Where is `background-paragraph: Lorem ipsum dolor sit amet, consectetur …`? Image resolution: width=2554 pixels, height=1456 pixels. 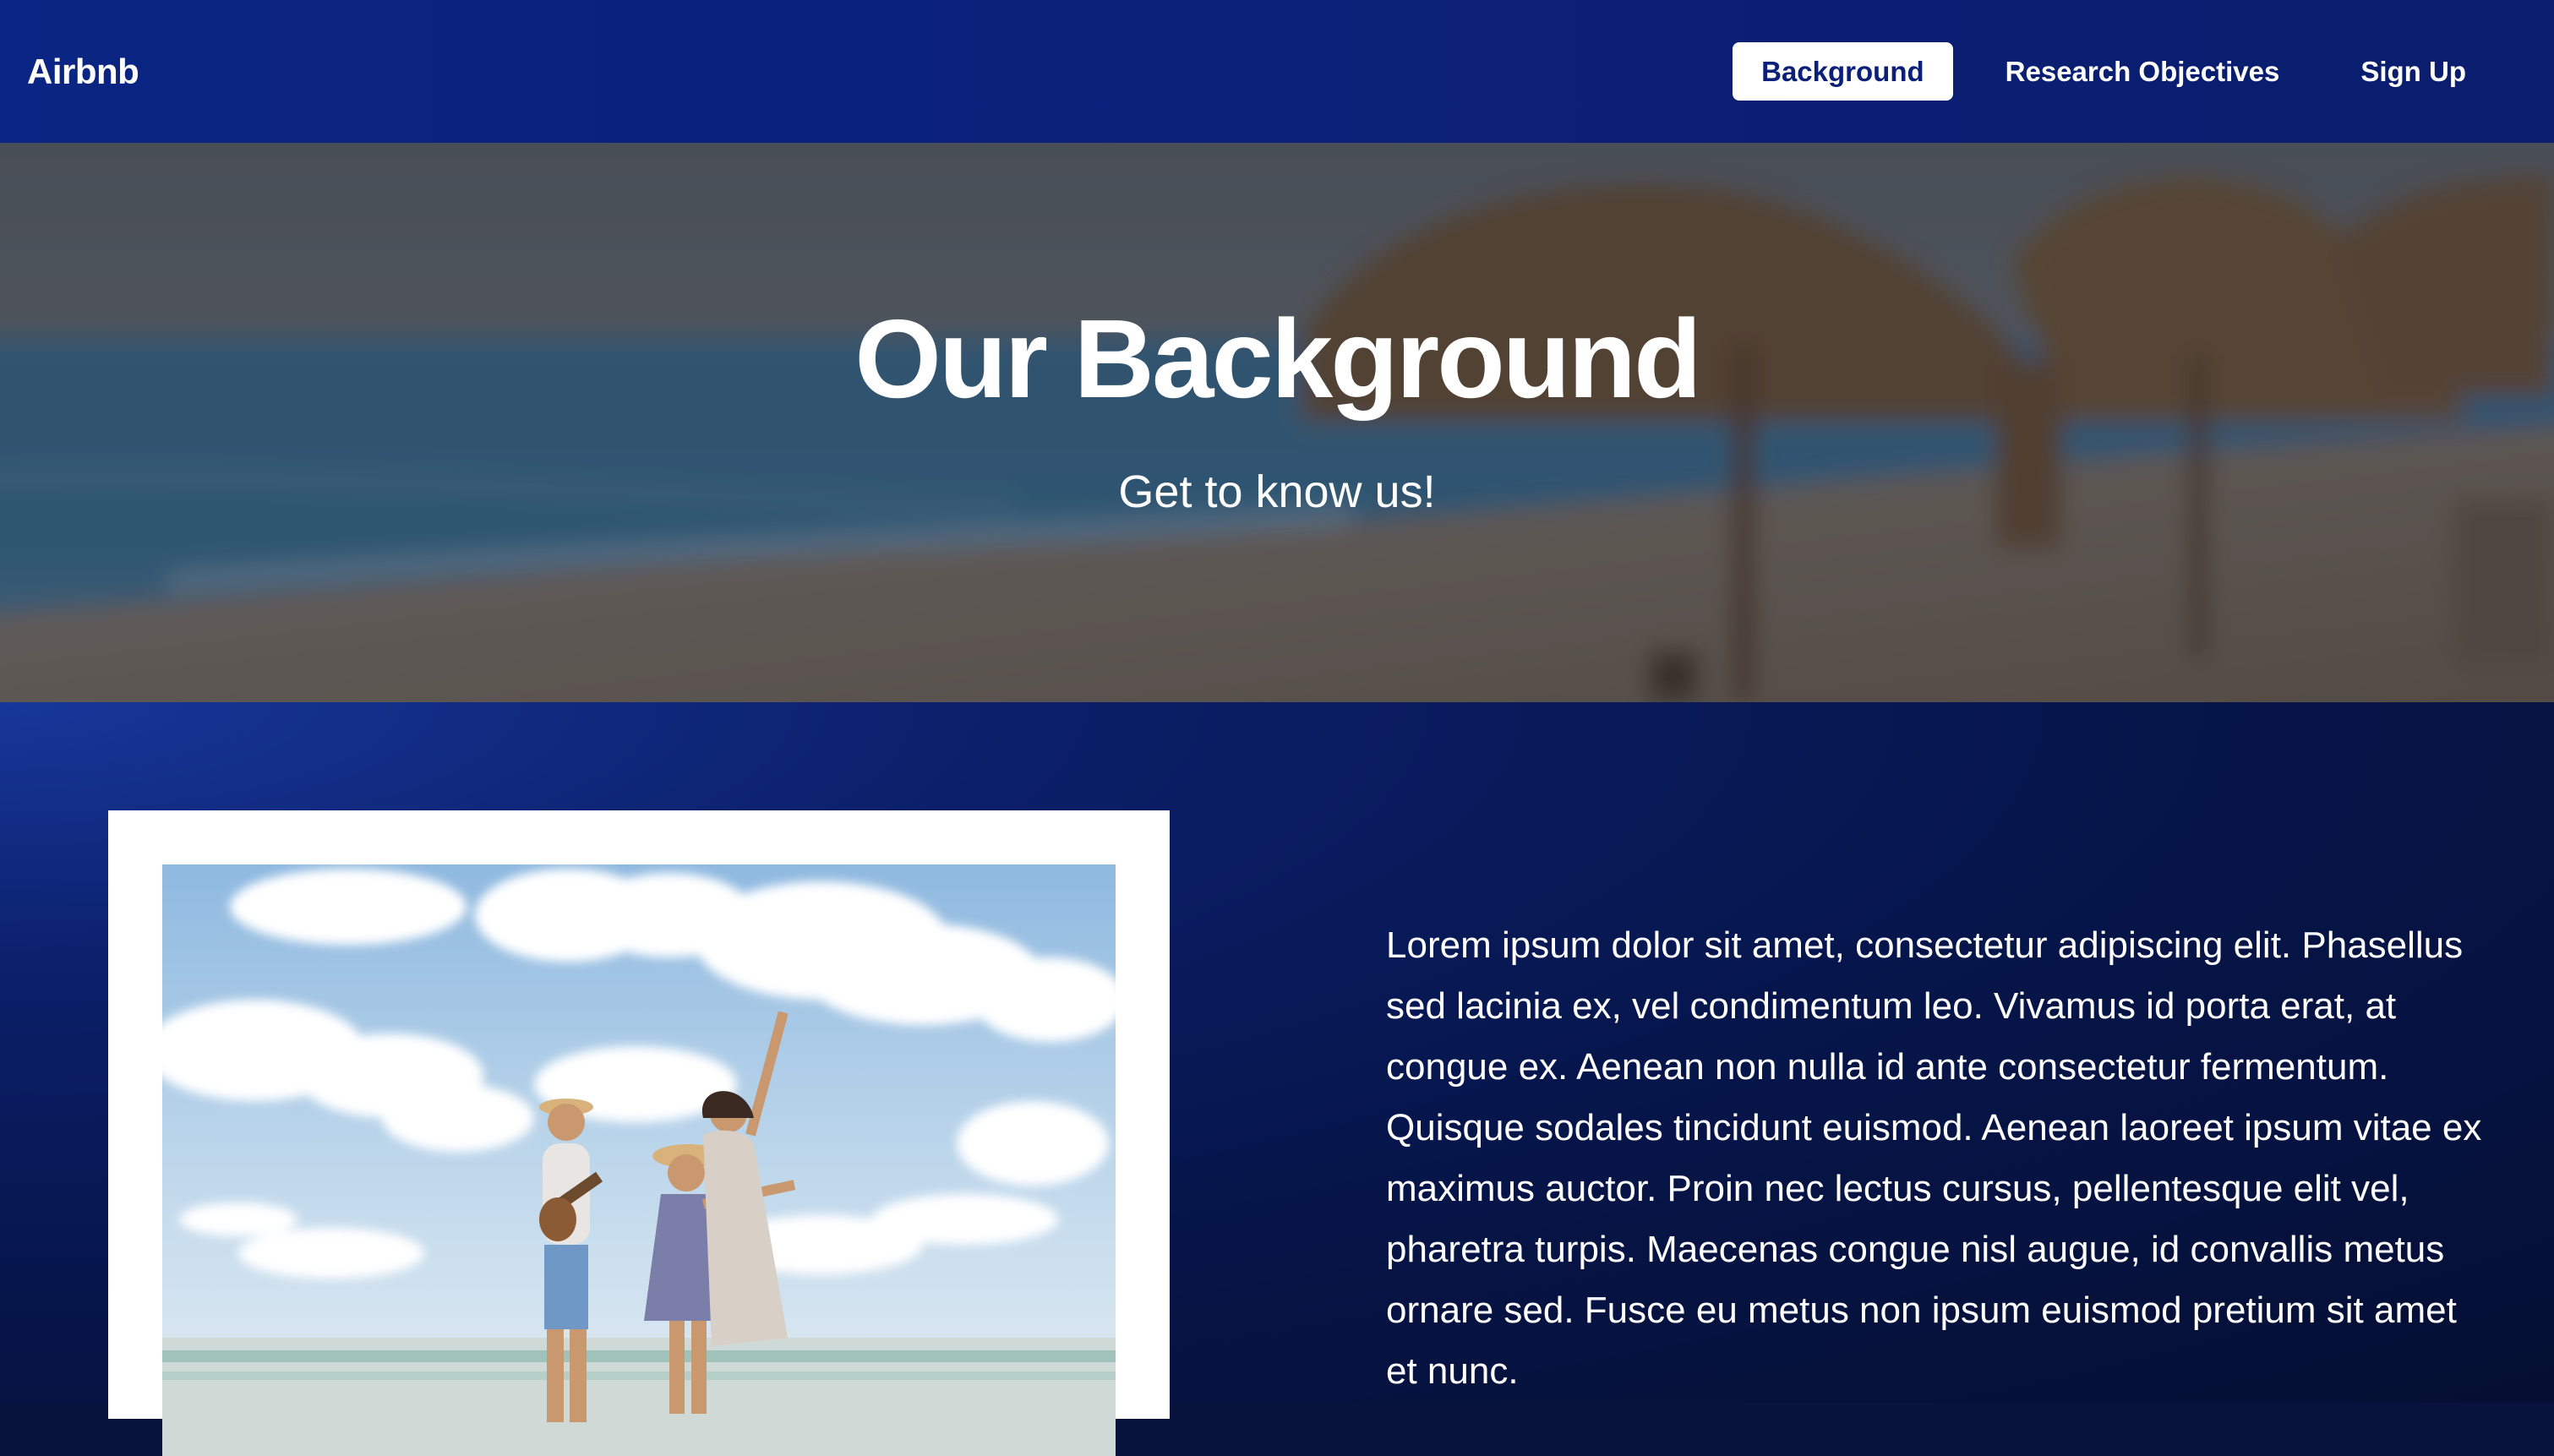 background-paragraph: Lorem ipsum dolor sit amet, consectetur … is located at coordinates (1934, 1158).